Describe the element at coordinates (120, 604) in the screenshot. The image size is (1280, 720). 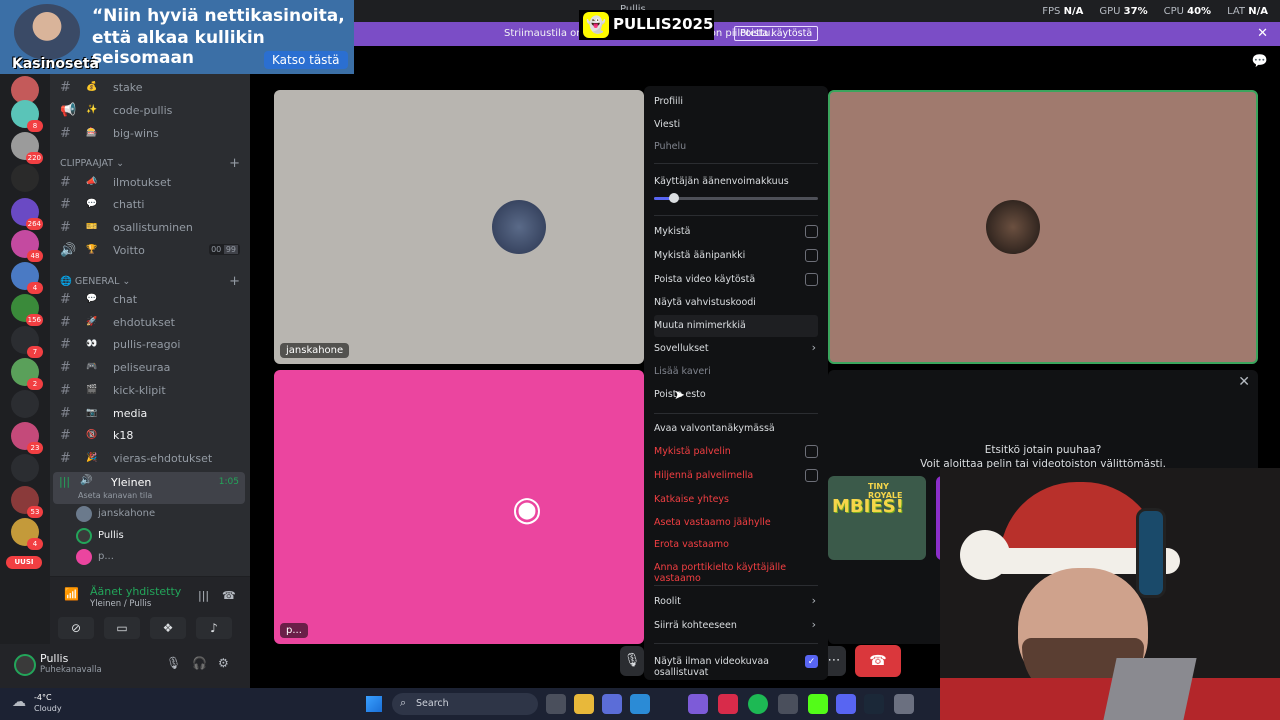
I see `voice-channel-path: Yleinen / Pullis` at that location.